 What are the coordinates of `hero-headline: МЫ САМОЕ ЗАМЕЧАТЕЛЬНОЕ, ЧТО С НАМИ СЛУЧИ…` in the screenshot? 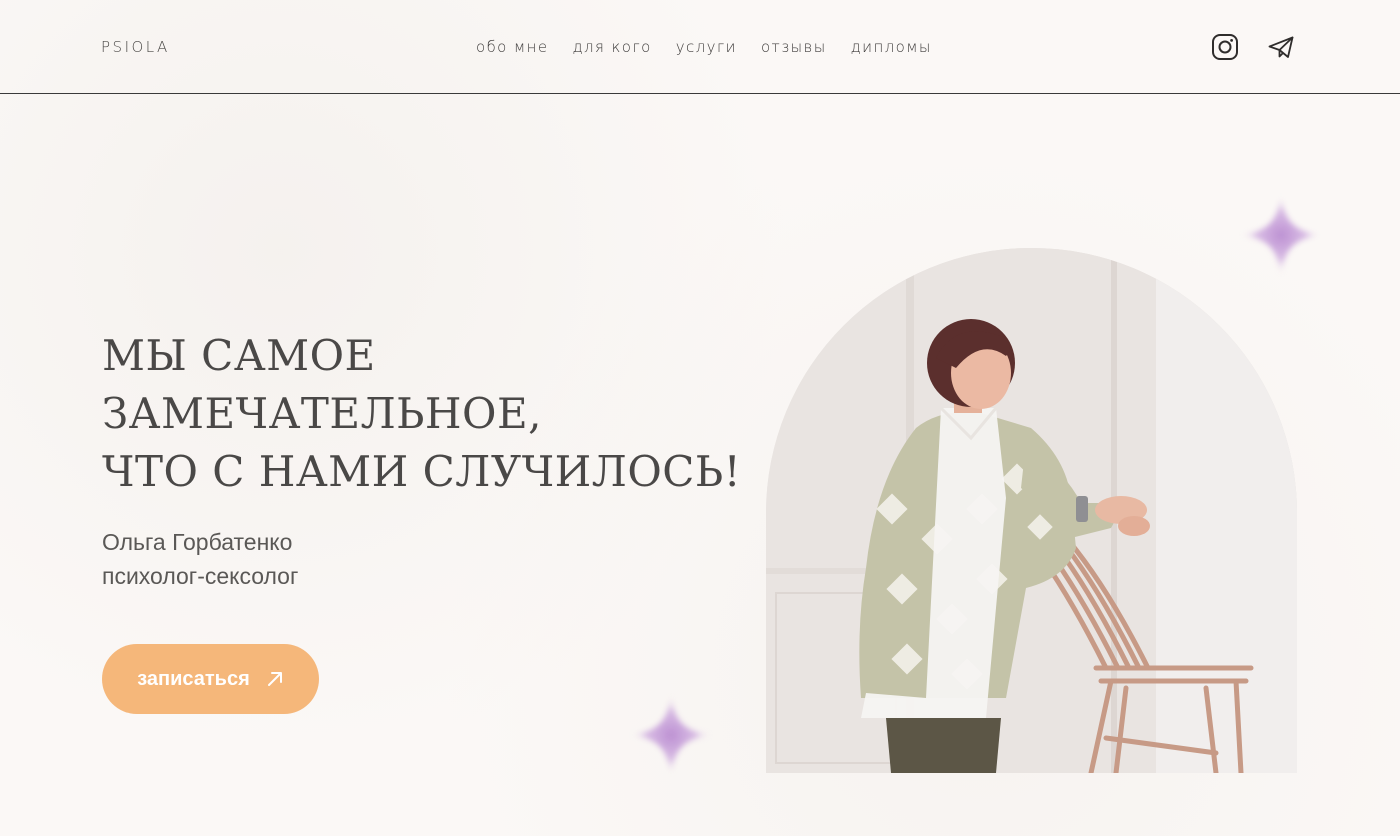 It's located at (421, 414).